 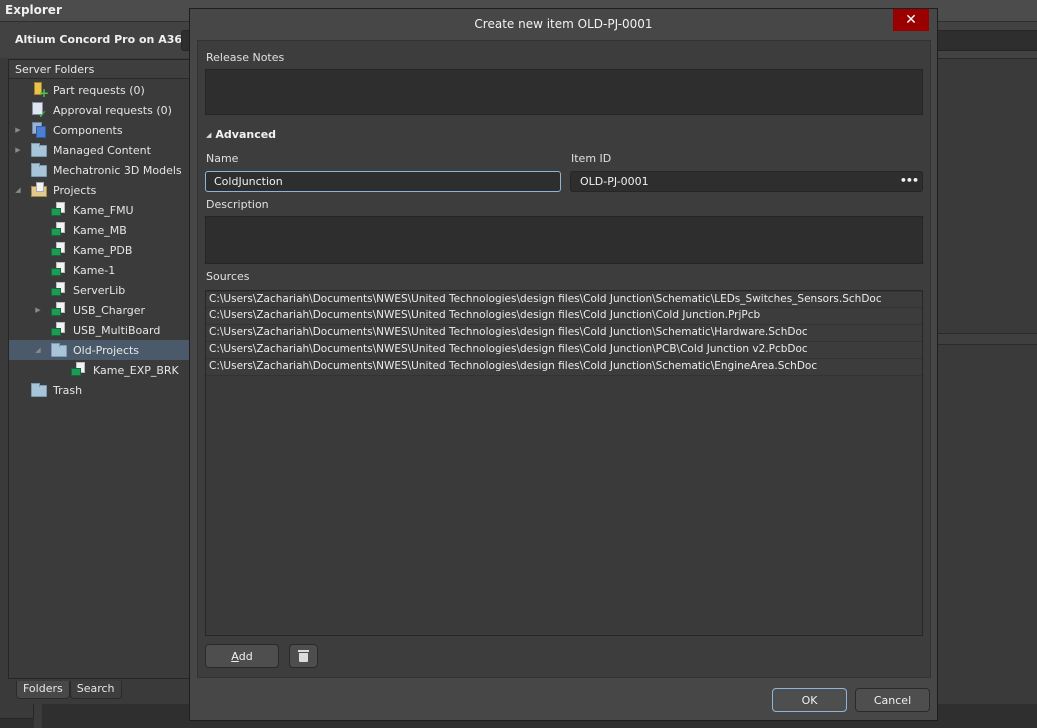 What do you see at coordinates (39, 111) in the screenshot?
I see `approval-request-icon: ✓` at bounding box center [39, 111].